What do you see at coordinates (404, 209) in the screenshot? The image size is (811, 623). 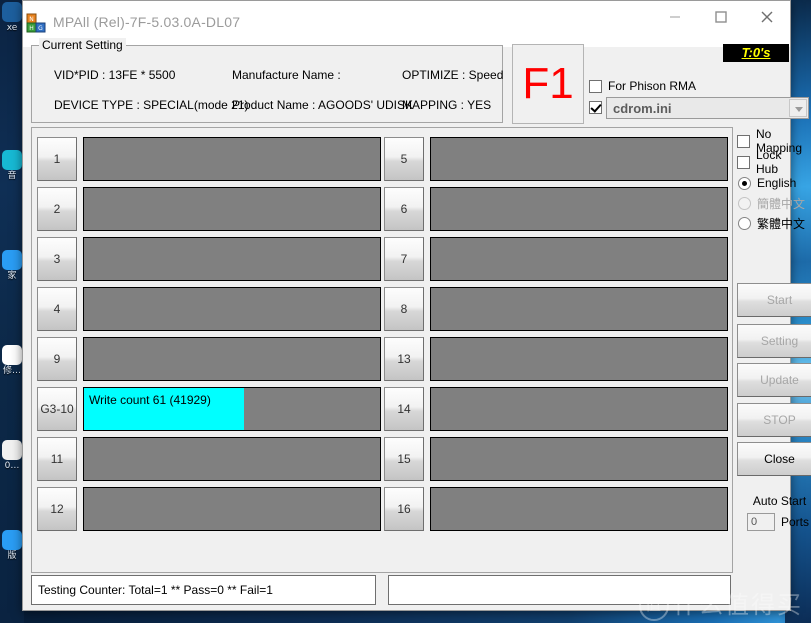 I see `port-button-6: 6` at bounding box center [404, 209].